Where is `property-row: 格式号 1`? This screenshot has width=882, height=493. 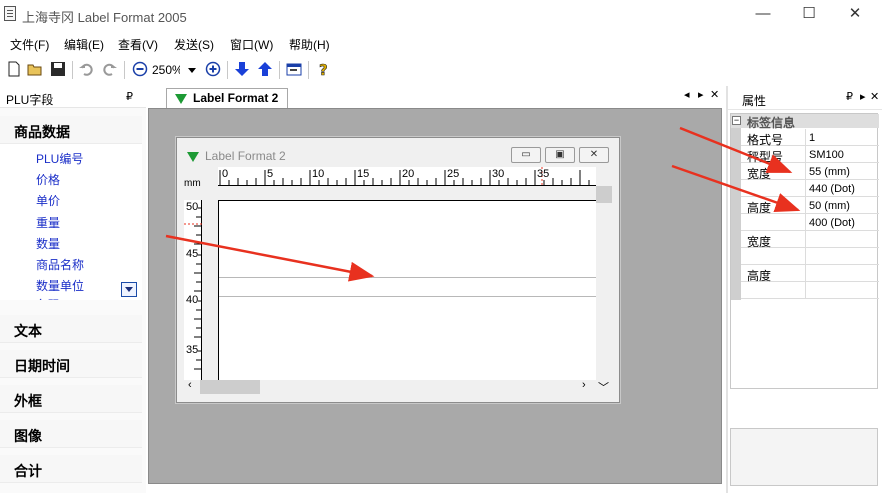
property-row: 格式号 1 is located at coordinates (810, 138).